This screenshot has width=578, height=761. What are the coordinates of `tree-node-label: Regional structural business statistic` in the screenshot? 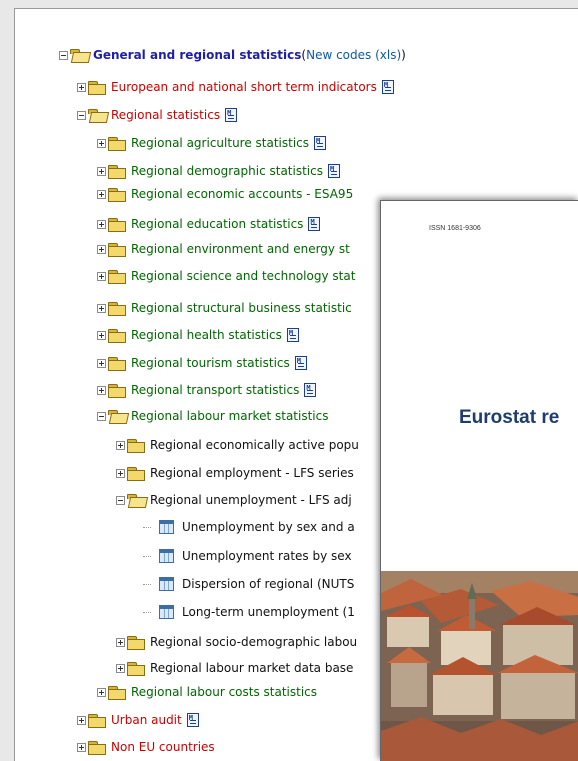 It's located at (241, 308).